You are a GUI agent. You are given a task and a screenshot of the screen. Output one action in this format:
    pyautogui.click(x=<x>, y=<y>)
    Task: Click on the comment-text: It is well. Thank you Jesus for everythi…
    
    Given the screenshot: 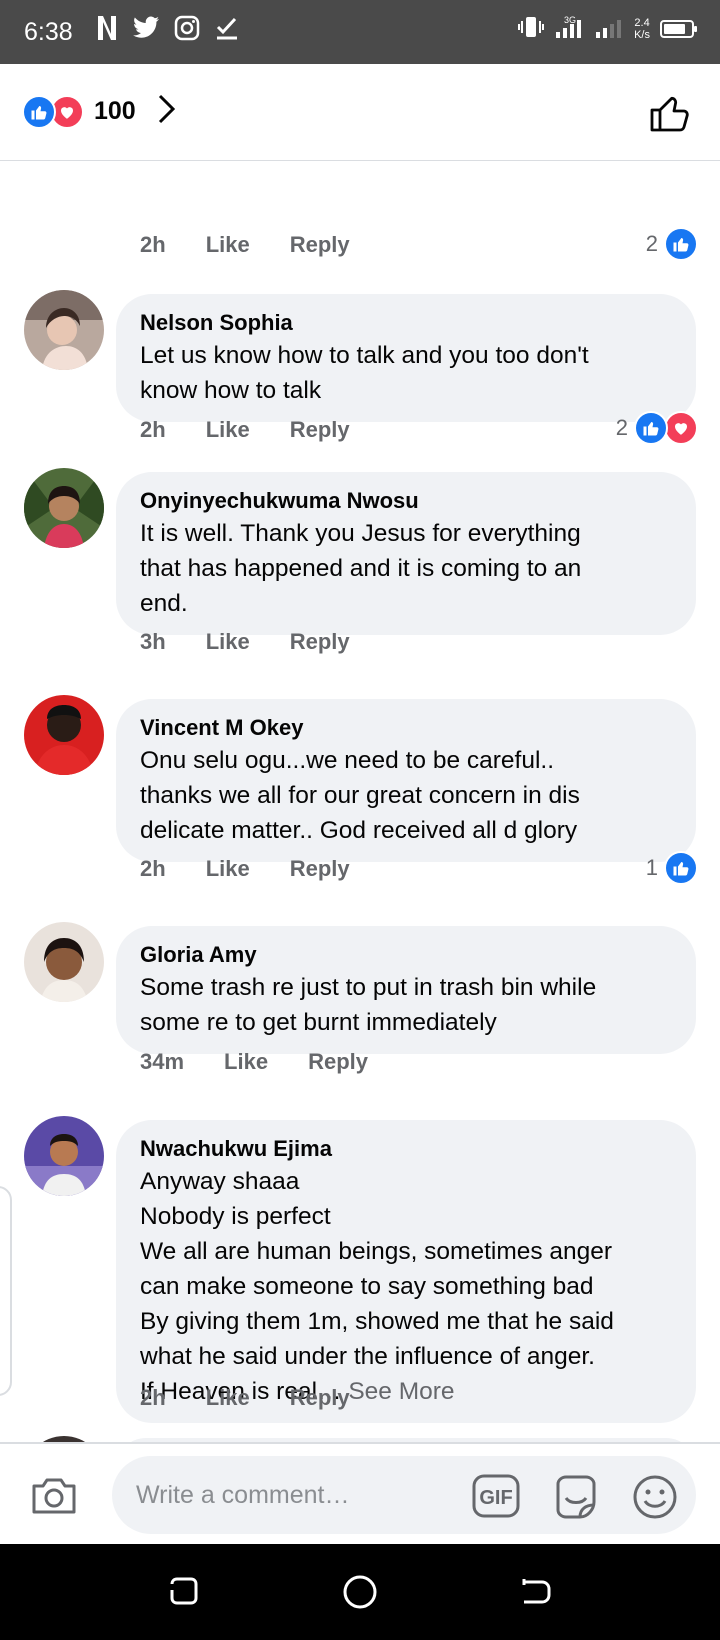 What is the action you would take?
    pyautogui.click(x=361, y=568)
    